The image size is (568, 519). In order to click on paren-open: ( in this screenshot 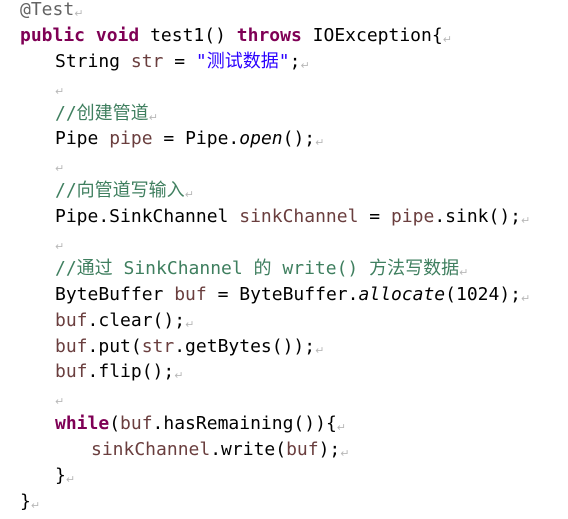, I will do `click(115, 424)`.